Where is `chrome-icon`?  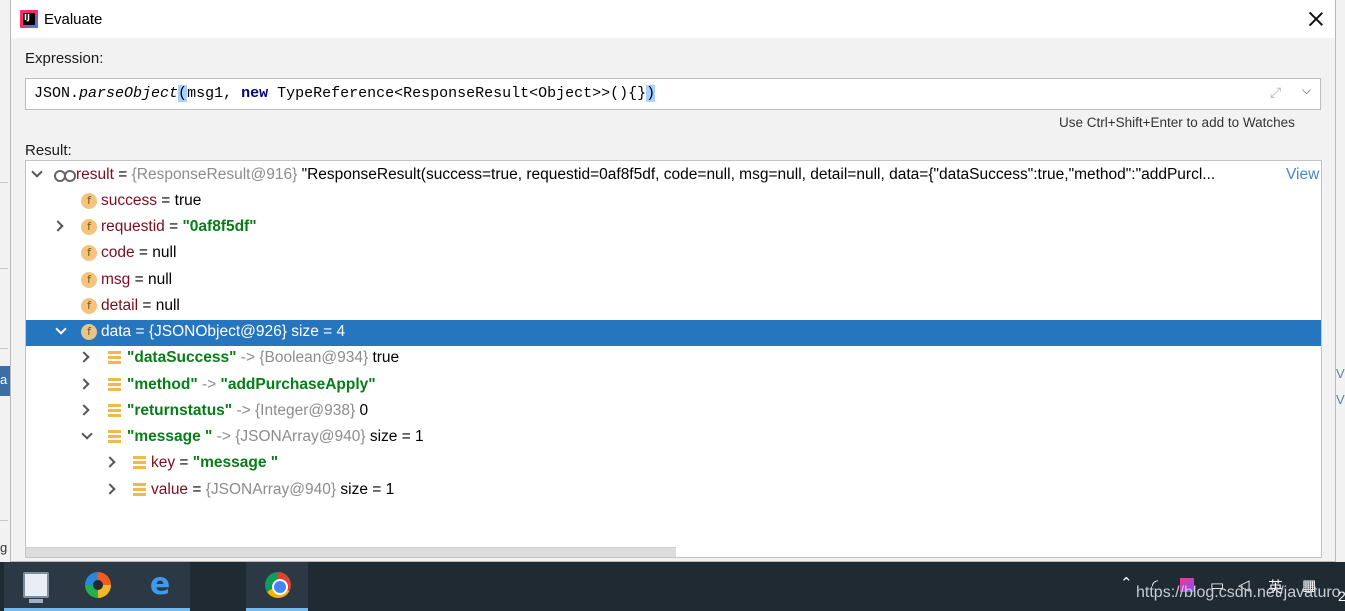
chrome-icon is located at coordinates (278, 585).